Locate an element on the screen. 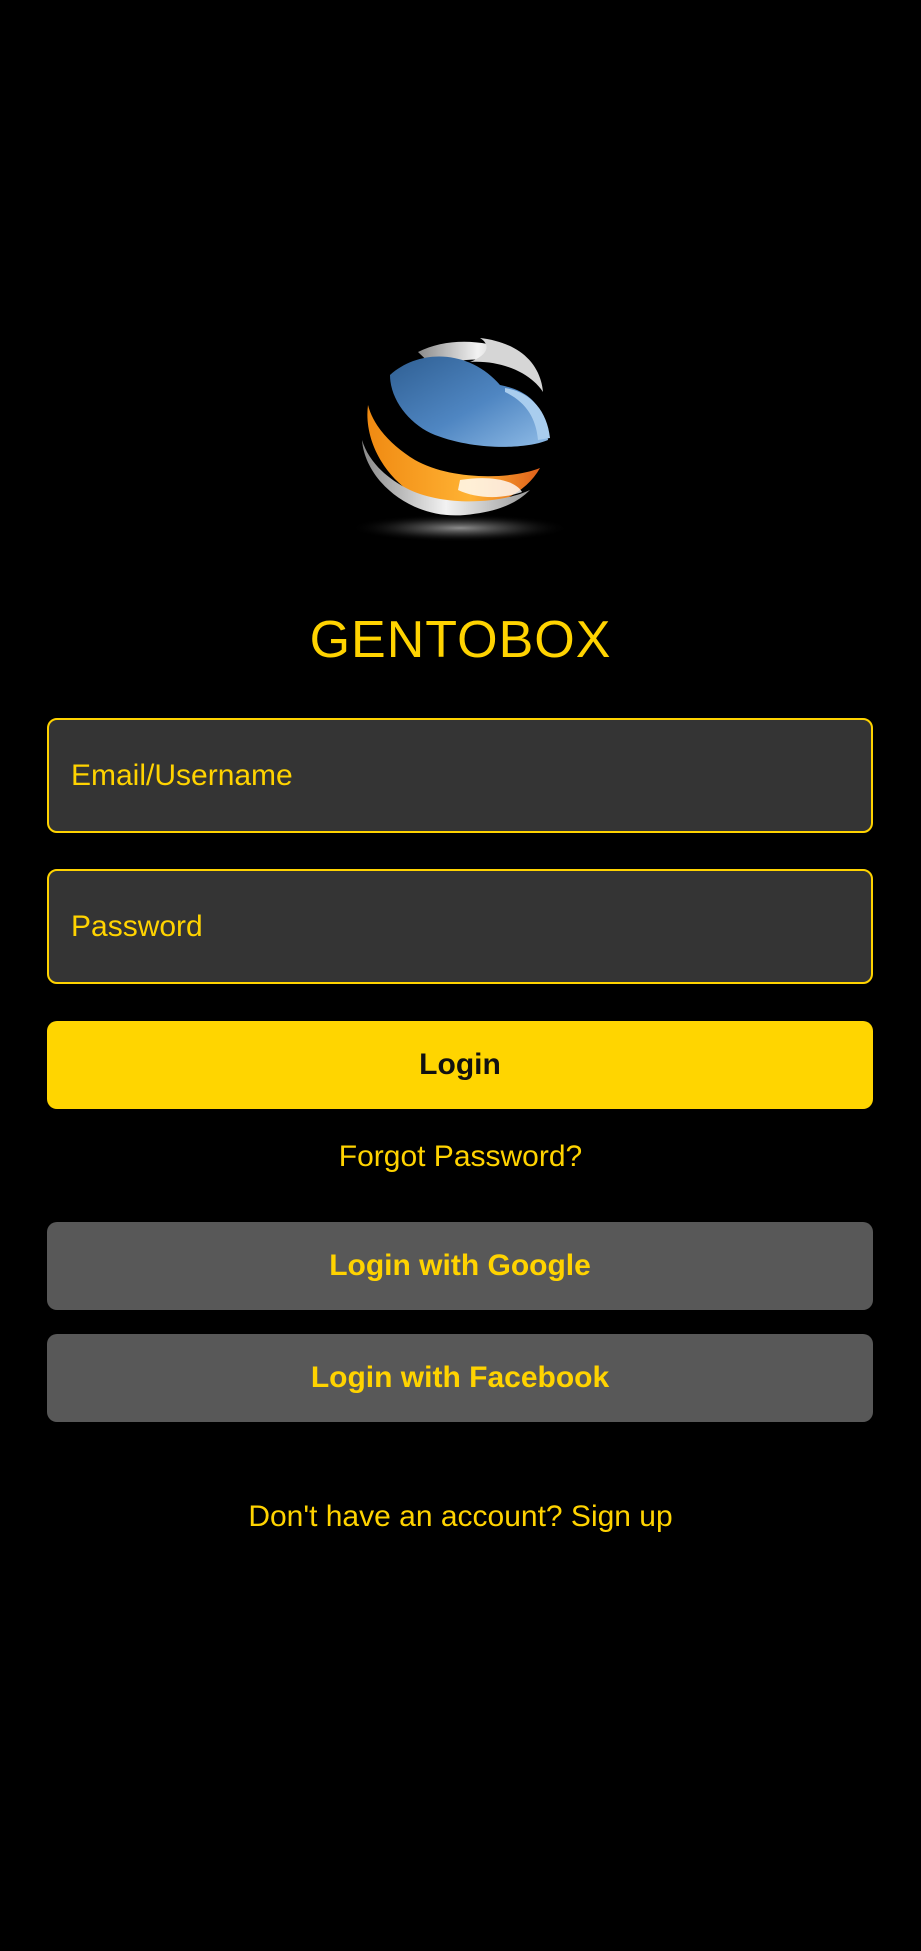 The height and width of the screenshot is (1951, 921). signup-link: Don't have an account? Sign up is located at coordinates (460, 1517).